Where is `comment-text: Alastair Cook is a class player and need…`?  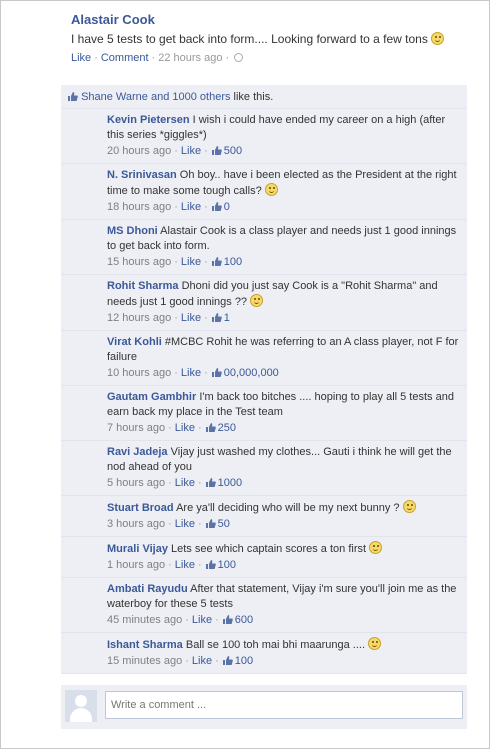
comment-text: Alastair Cook is a class player and need… is located at coordinates (282, 238).